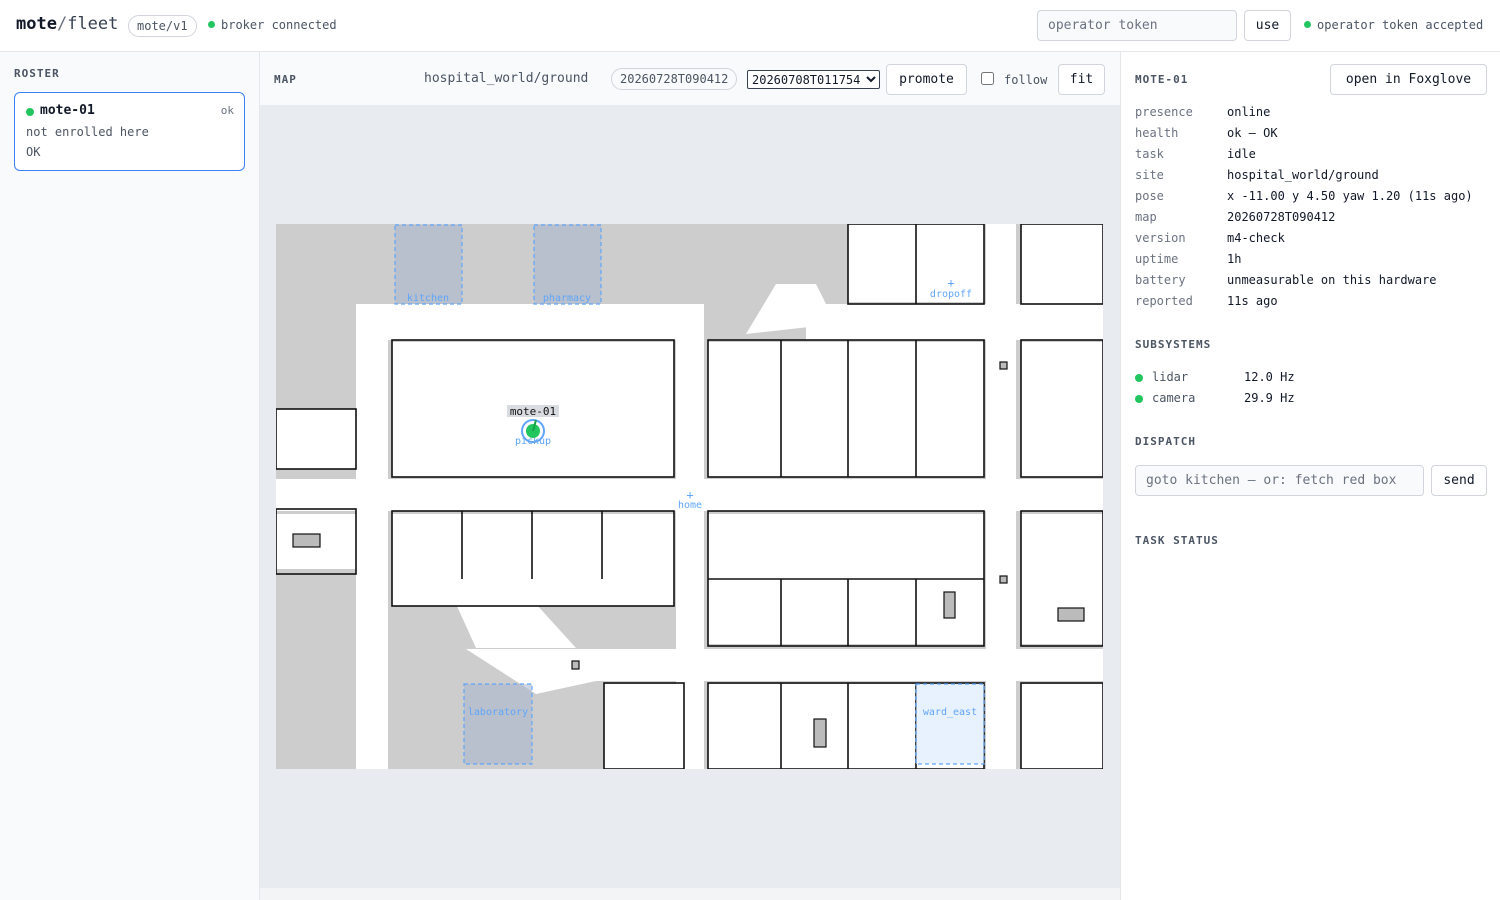 The width and height of the screenshot is (1500, 900). I want to click on point-label-dropoff: dropoff, so click(951, 294).